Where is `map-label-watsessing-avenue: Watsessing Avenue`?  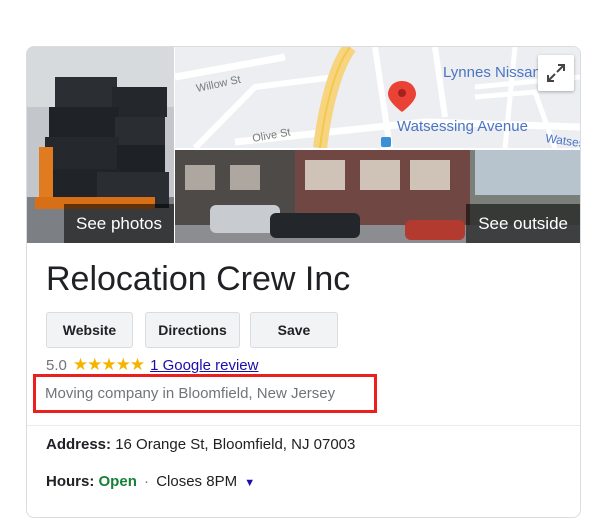
map-label-watsessing-avenue: Watsessing Avenue is located at coordinates (462, 126).